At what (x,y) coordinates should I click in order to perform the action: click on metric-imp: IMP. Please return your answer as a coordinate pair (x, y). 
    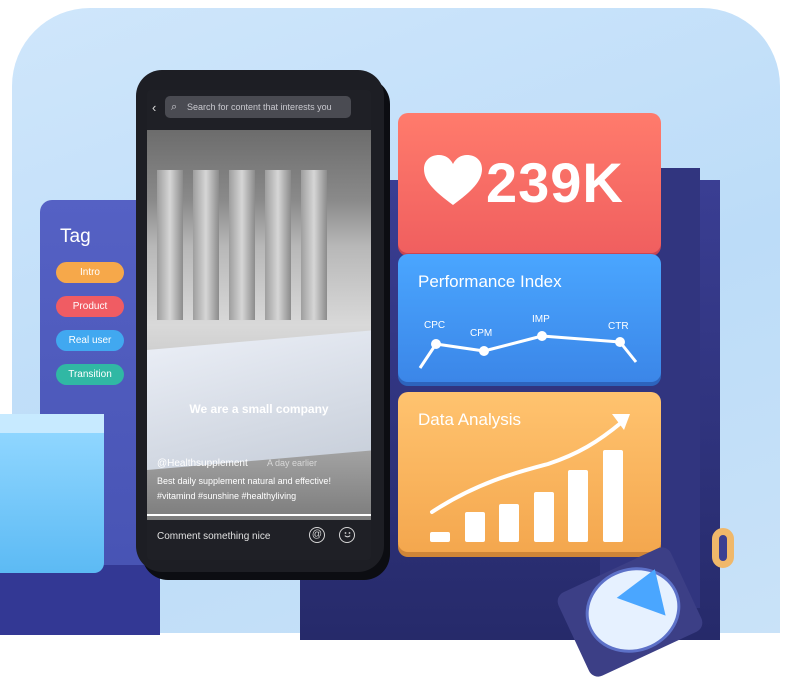
    Looking at the image, I should click on (541, 319).